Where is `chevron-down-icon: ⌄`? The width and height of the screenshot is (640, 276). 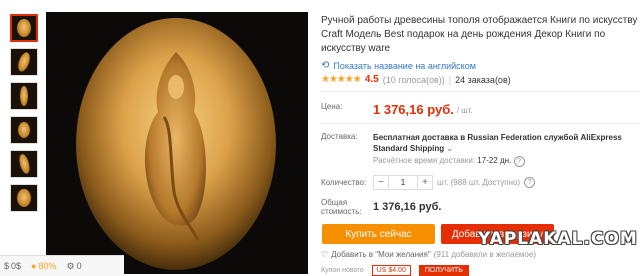
chevron-down-icon: ⌄ is located at coordinates (450, 148).